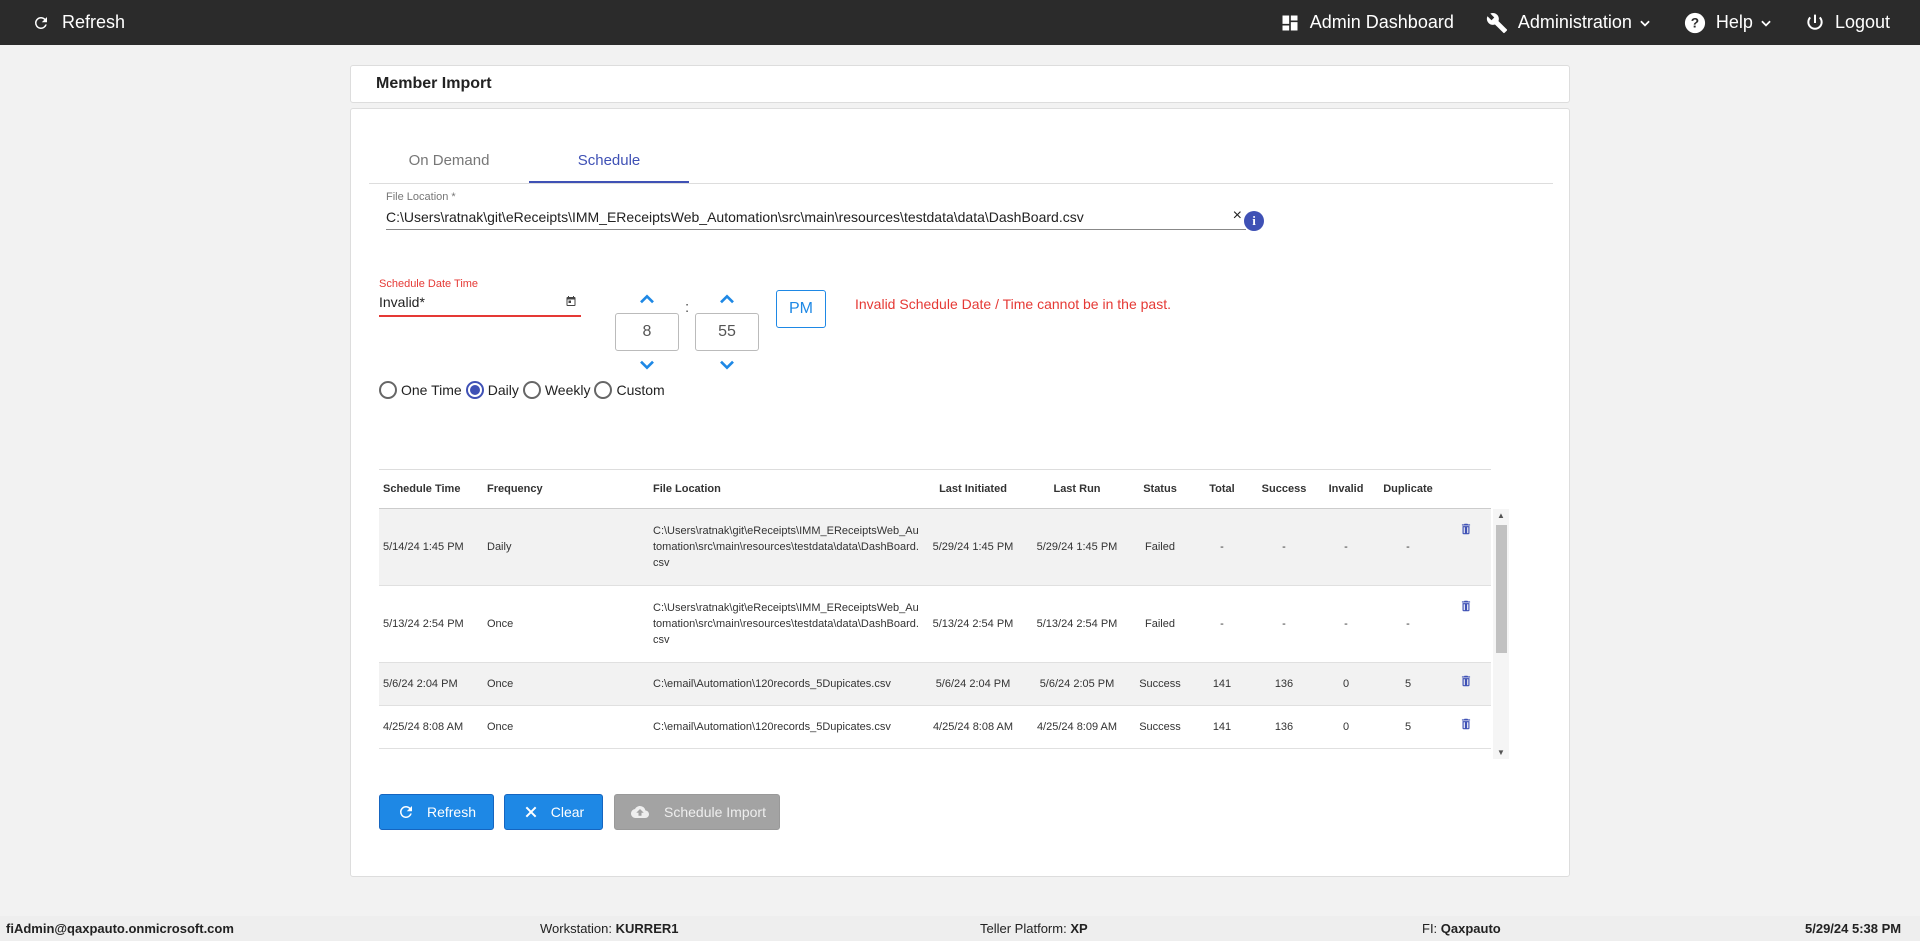 This screenshot has width=1920, height=941. Describe the element at coordinates (499, 547) in the screenshot. I see `cell-frequency: Daily` at that location.